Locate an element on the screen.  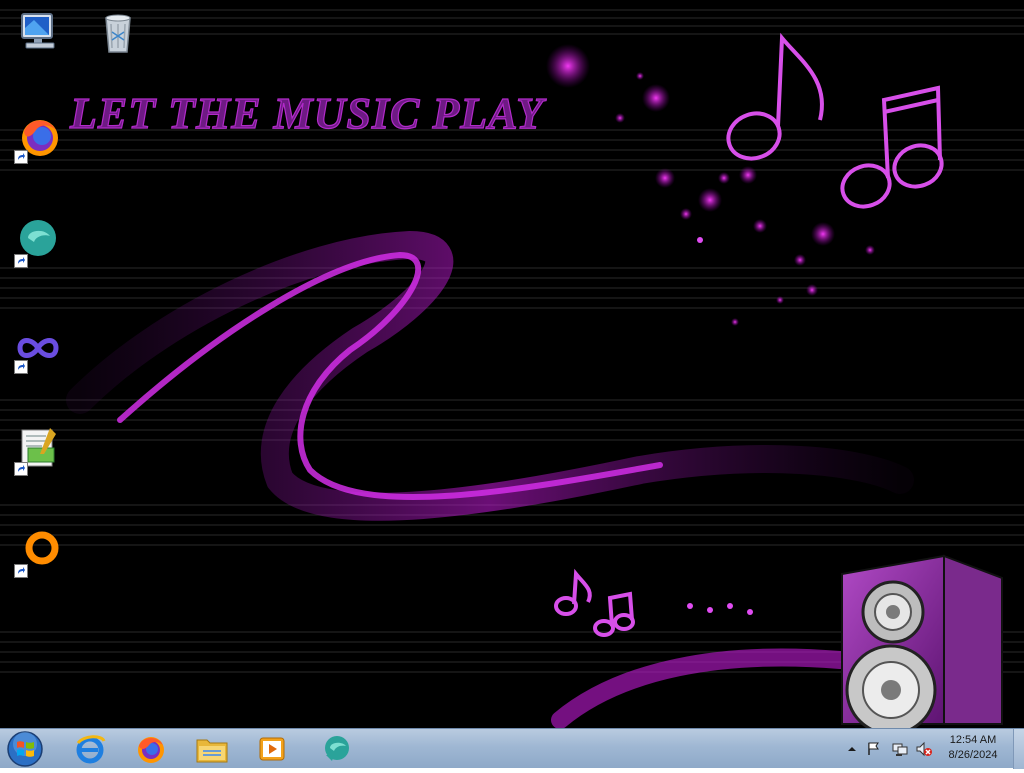
taskbar-chat-app is located at coordinates (336, 749).